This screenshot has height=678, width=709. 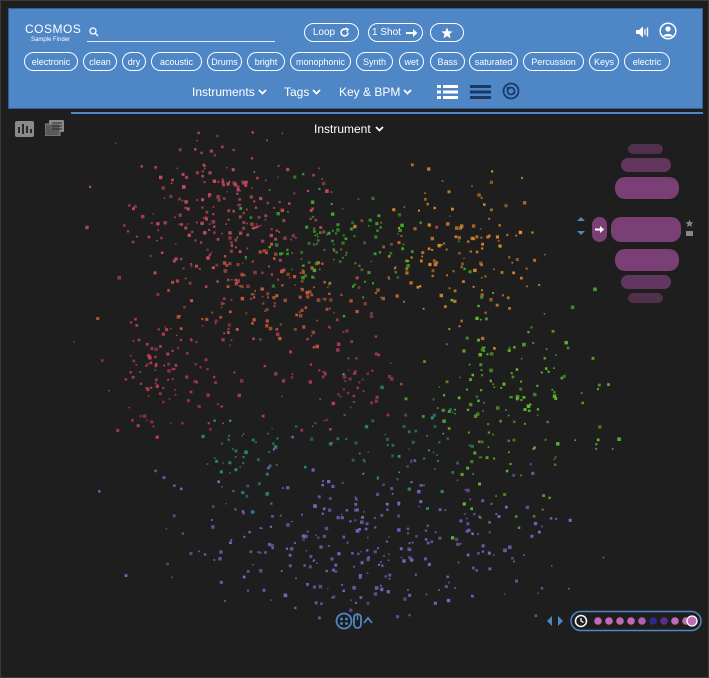 I want to click on tag-clean: clean, so click(x=100, y=61).